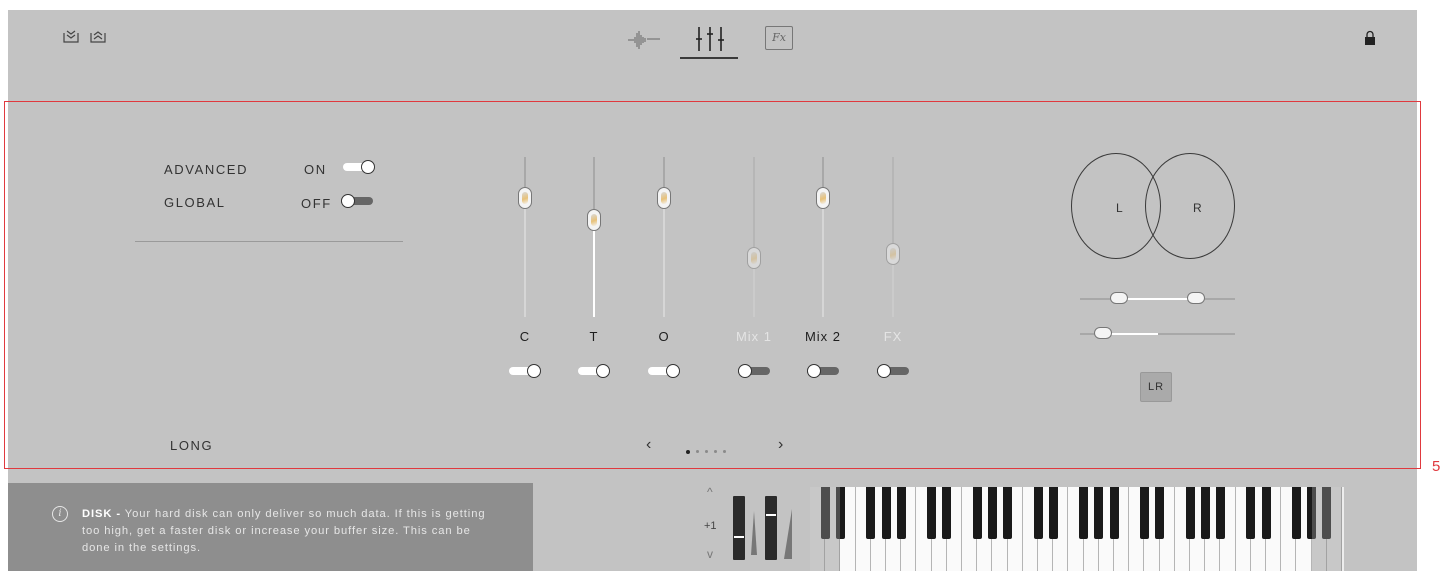 This screenshot has width=1446, height=571. I want to click on channel-label: T, so click(594, 336).